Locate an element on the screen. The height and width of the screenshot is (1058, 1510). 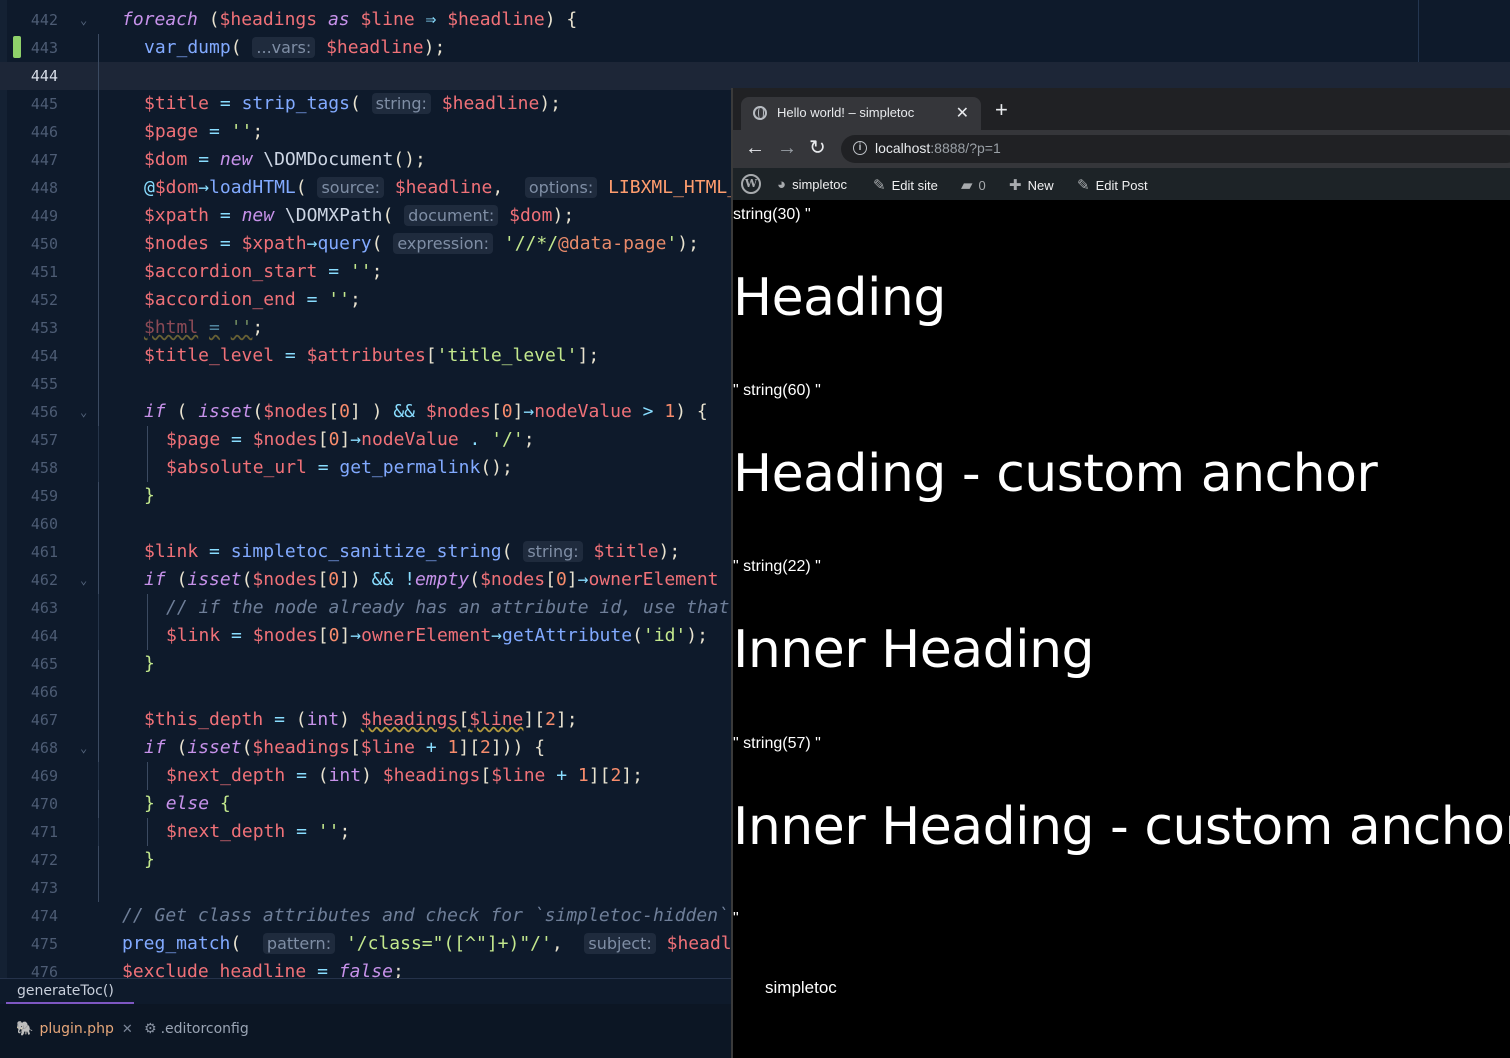
line-number: 450 is located at coordinates (36, 244).